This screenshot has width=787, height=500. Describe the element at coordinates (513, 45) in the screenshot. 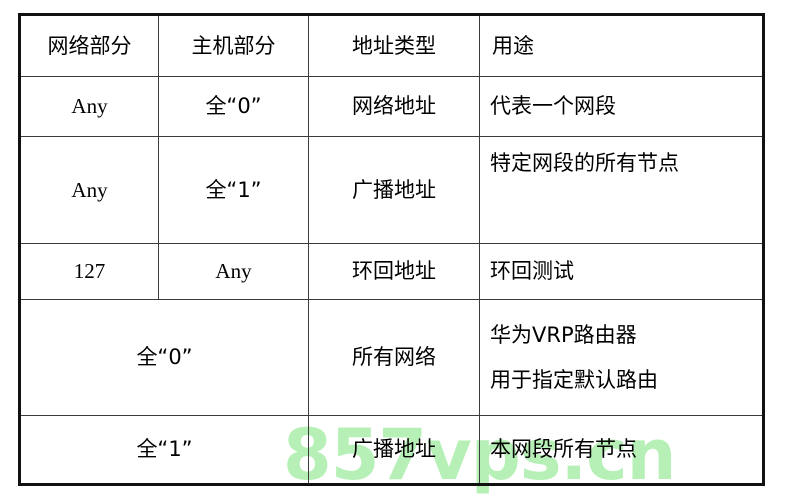

I see `column-header-purpose-label: 用途` at that location.